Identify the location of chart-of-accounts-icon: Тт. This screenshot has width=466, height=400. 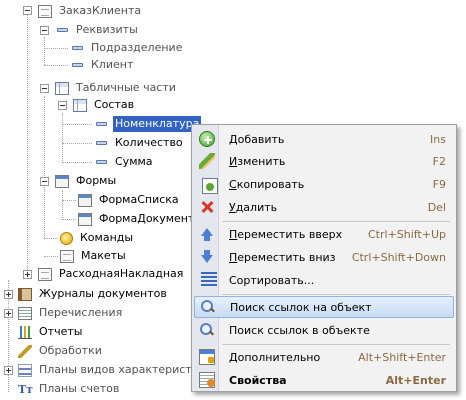
(26, 389).